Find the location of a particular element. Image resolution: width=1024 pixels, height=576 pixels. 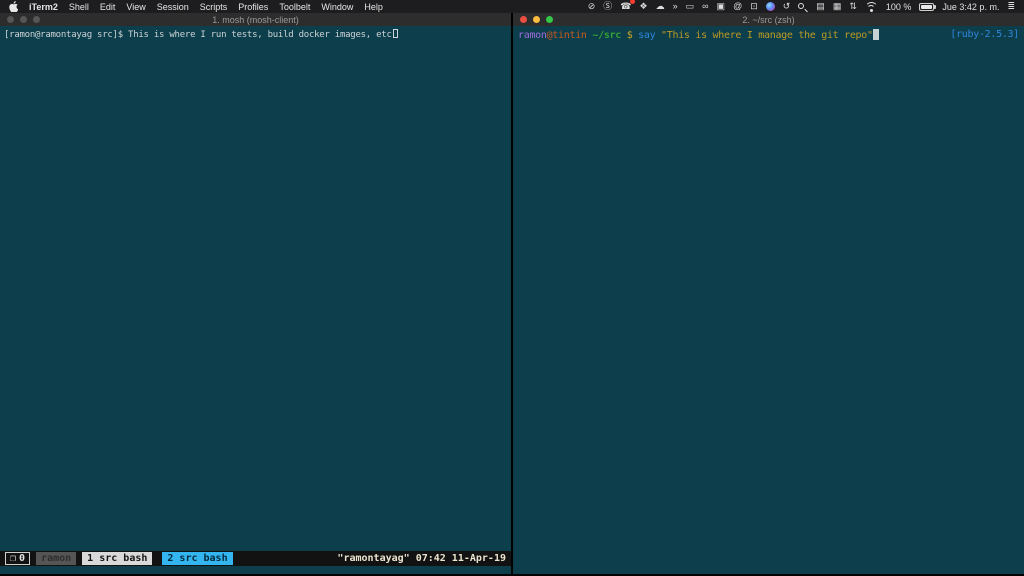

menu-item-help: Help is located at coordinates (373, 7).